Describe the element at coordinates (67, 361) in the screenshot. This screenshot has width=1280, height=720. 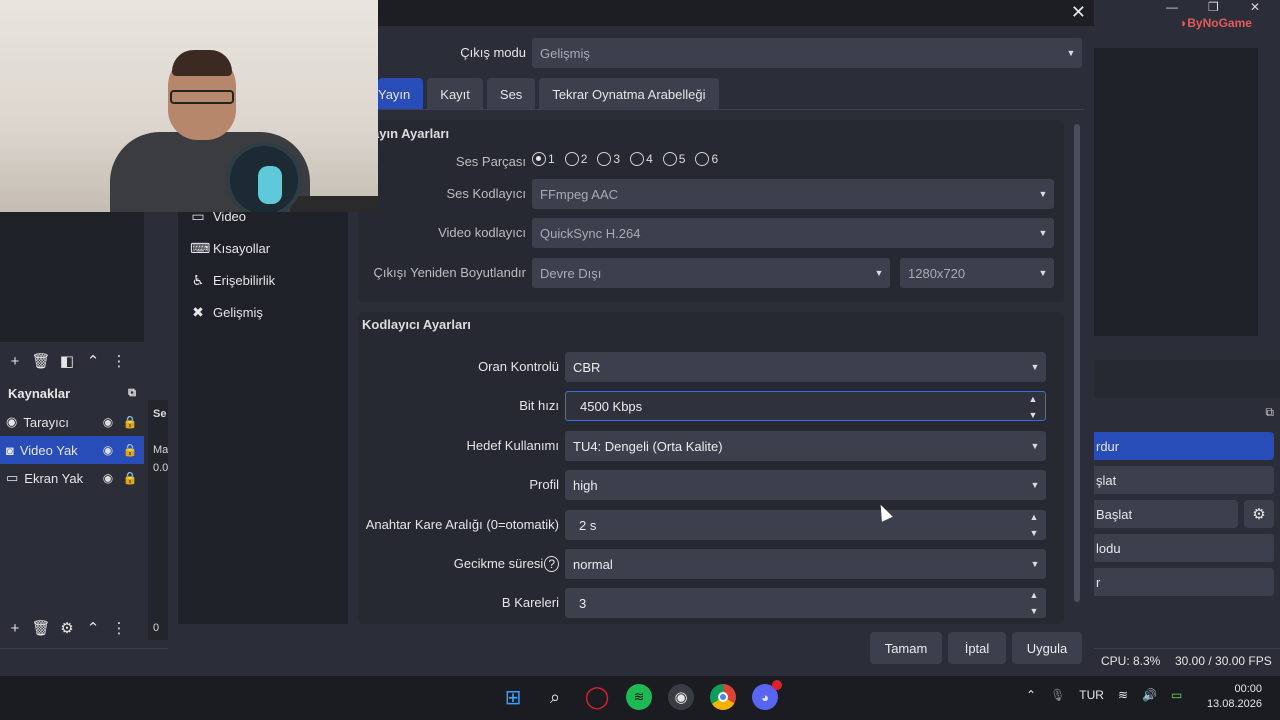
I see `filter-icon: ◧` at that location.